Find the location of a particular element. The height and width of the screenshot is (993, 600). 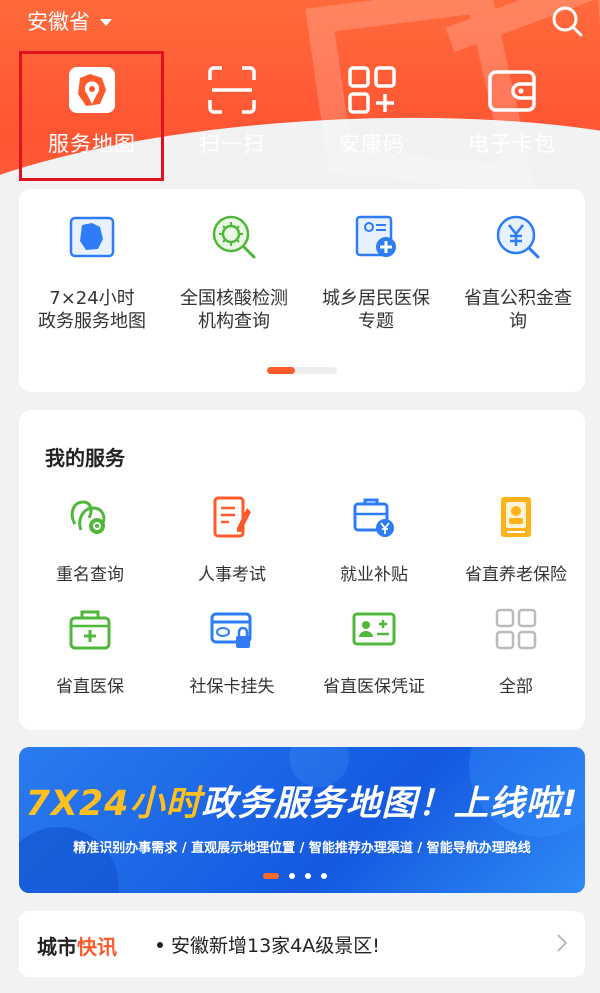

chevron-right-icon is located at coordinates (562, 943).